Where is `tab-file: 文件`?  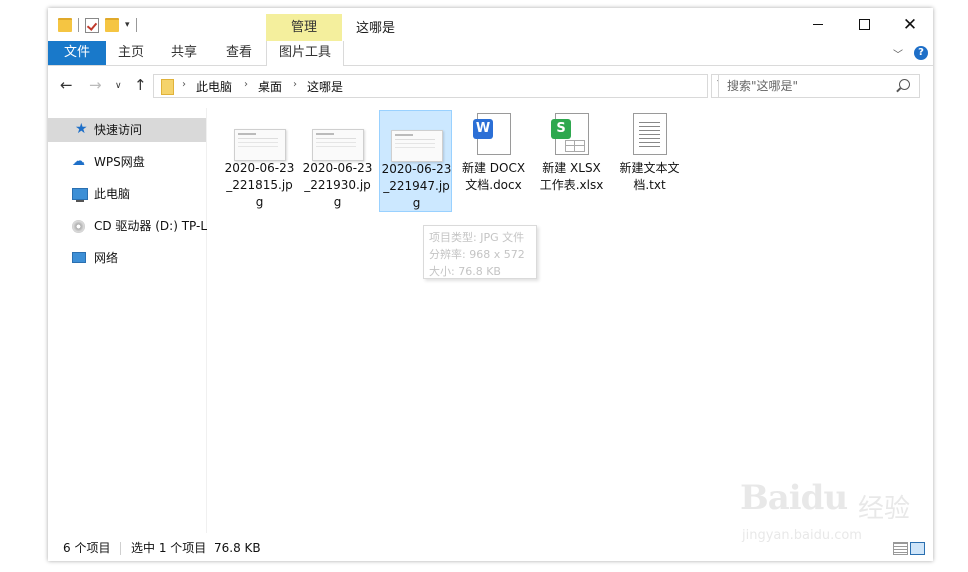
tab-file: 文件 is located at coordinates (77, 53).